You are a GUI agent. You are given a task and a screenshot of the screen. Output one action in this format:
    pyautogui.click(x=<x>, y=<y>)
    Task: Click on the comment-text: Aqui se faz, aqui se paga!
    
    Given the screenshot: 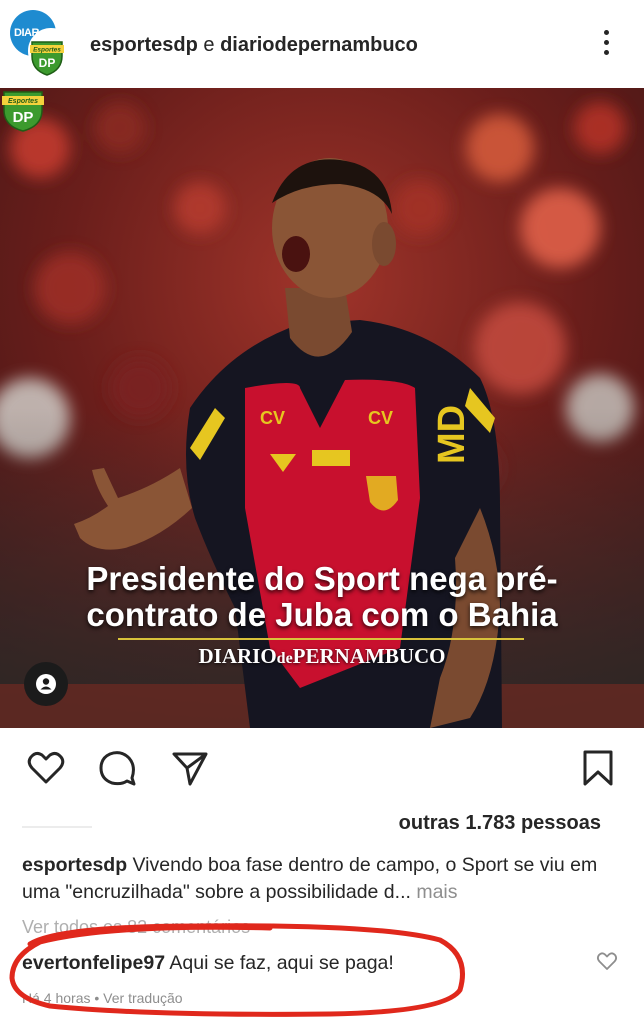 What is the action you would take?
    pyautogui.click(x=279, y=963)
    